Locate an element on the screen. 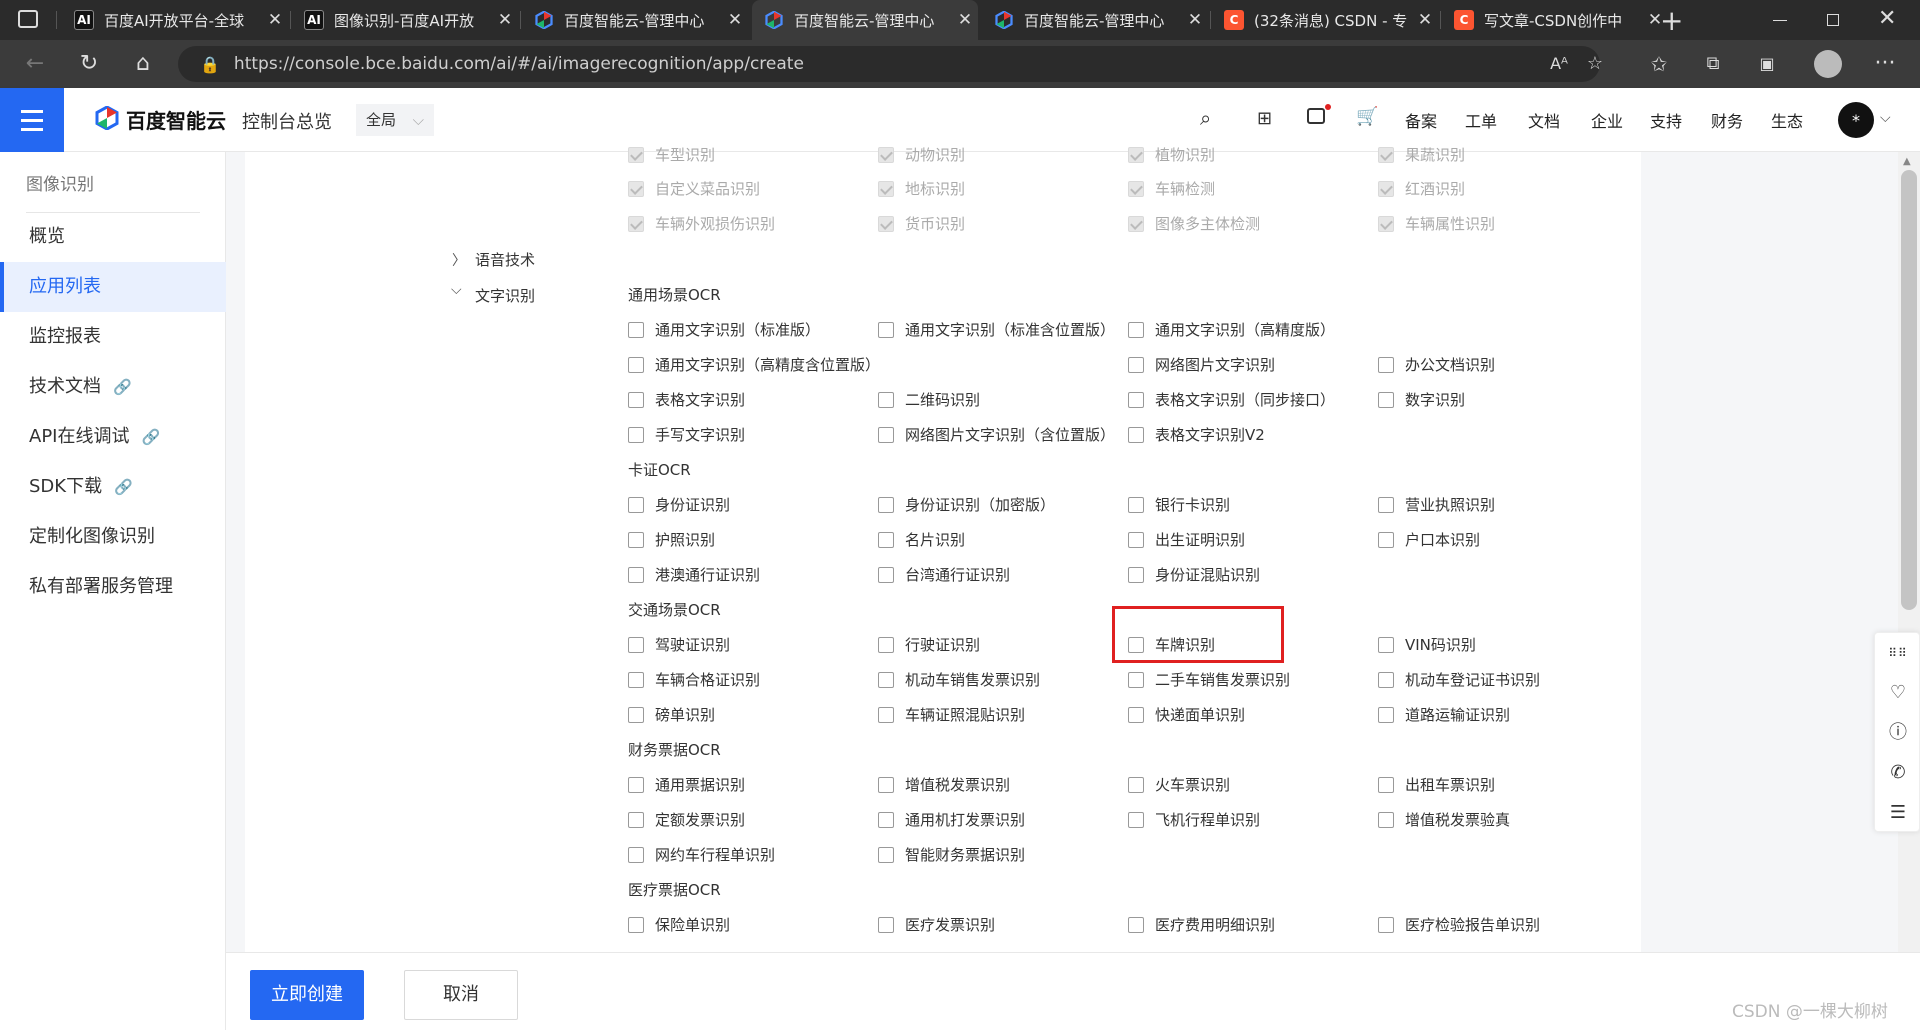 This screenshot has height=1030, width=1920. sidebar-item: 概览 is located at coordinates (113, 237).